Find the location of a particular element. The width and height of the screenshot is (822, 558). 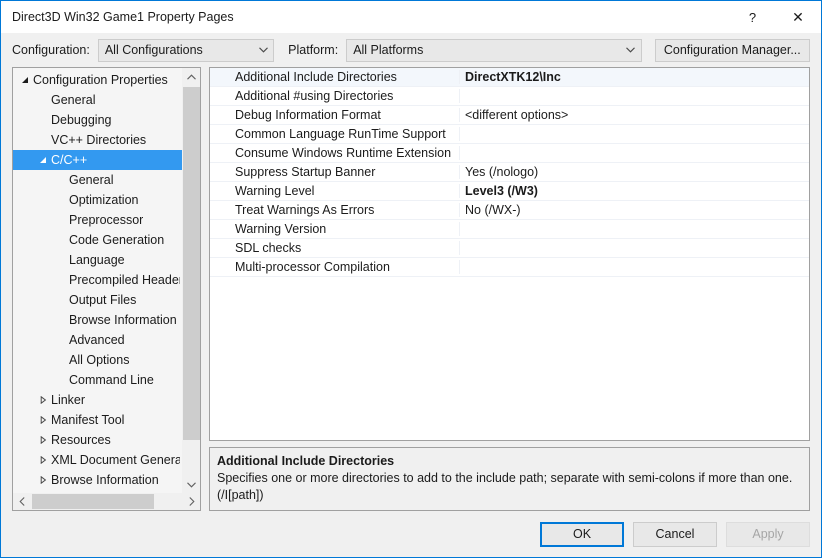

tree-item-label: VC++ Directories is located at coordinates (99, 140).